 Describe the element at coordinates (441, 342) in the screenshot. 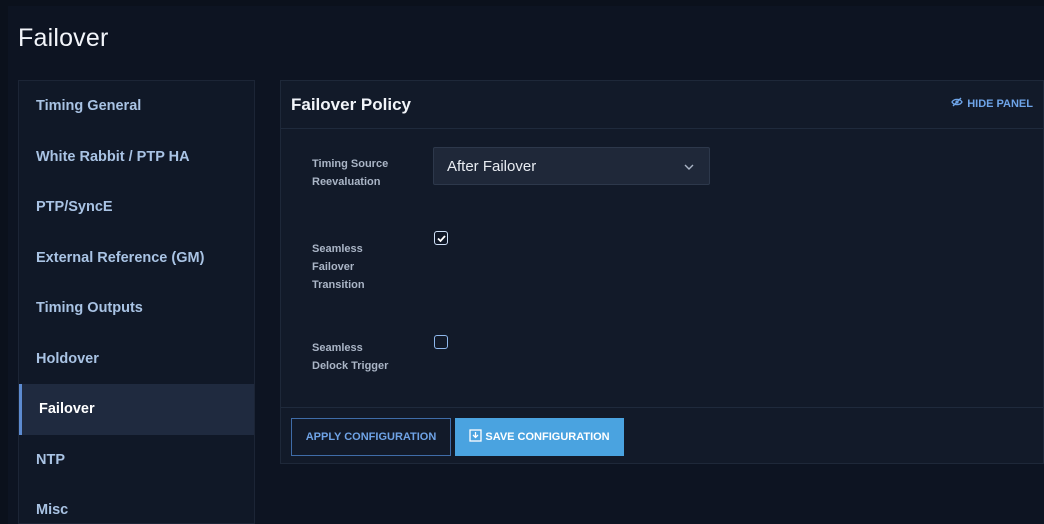

I see `seamless-delock-checkbox` at that location.